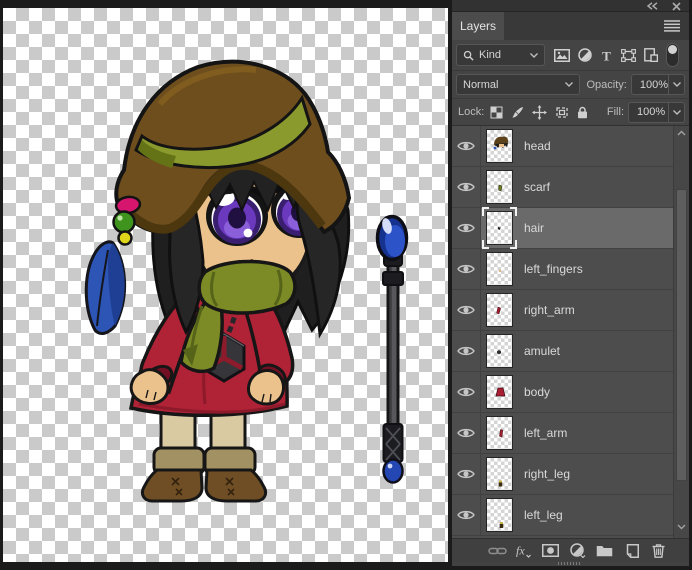 The height and width of the screenshot is (570, 692). I want to click on toggle-ball, so click(672, 49).